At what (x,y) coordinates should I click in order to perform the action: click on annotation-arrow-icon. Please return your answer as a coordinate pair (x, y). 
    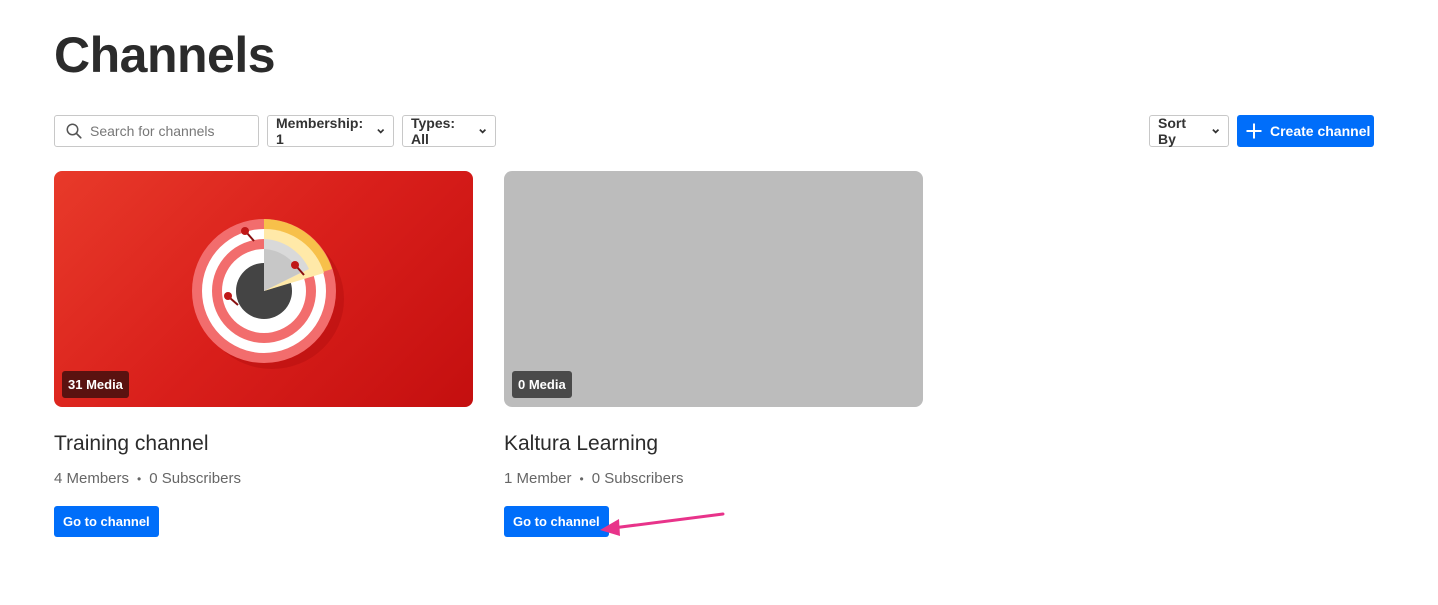
    Looking at the image, I should click on (662, 524).